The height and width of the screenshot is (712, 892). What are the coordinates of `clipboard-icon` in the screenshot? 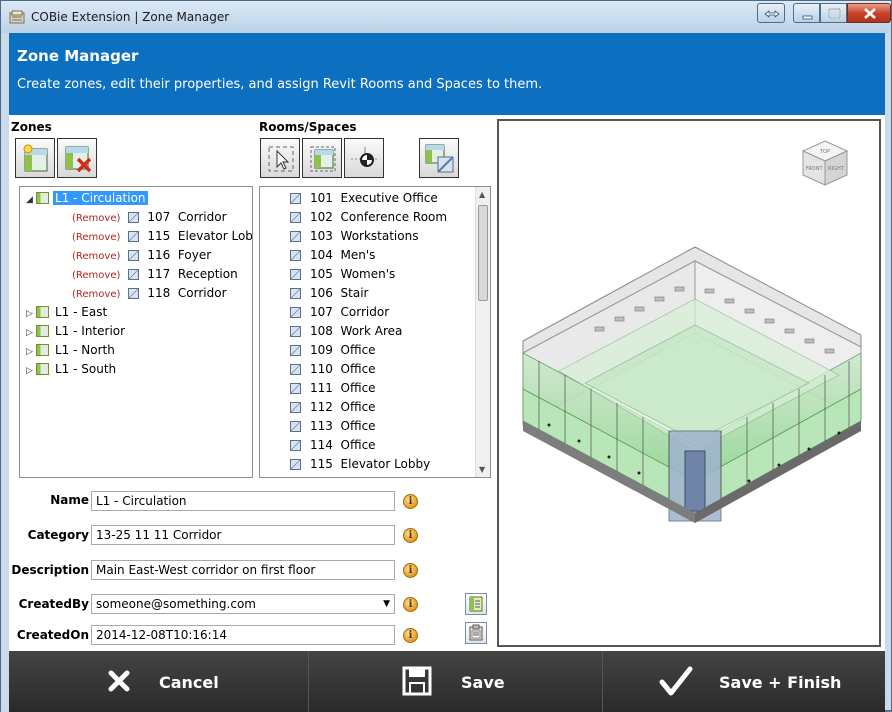 It's located at (476, 632).